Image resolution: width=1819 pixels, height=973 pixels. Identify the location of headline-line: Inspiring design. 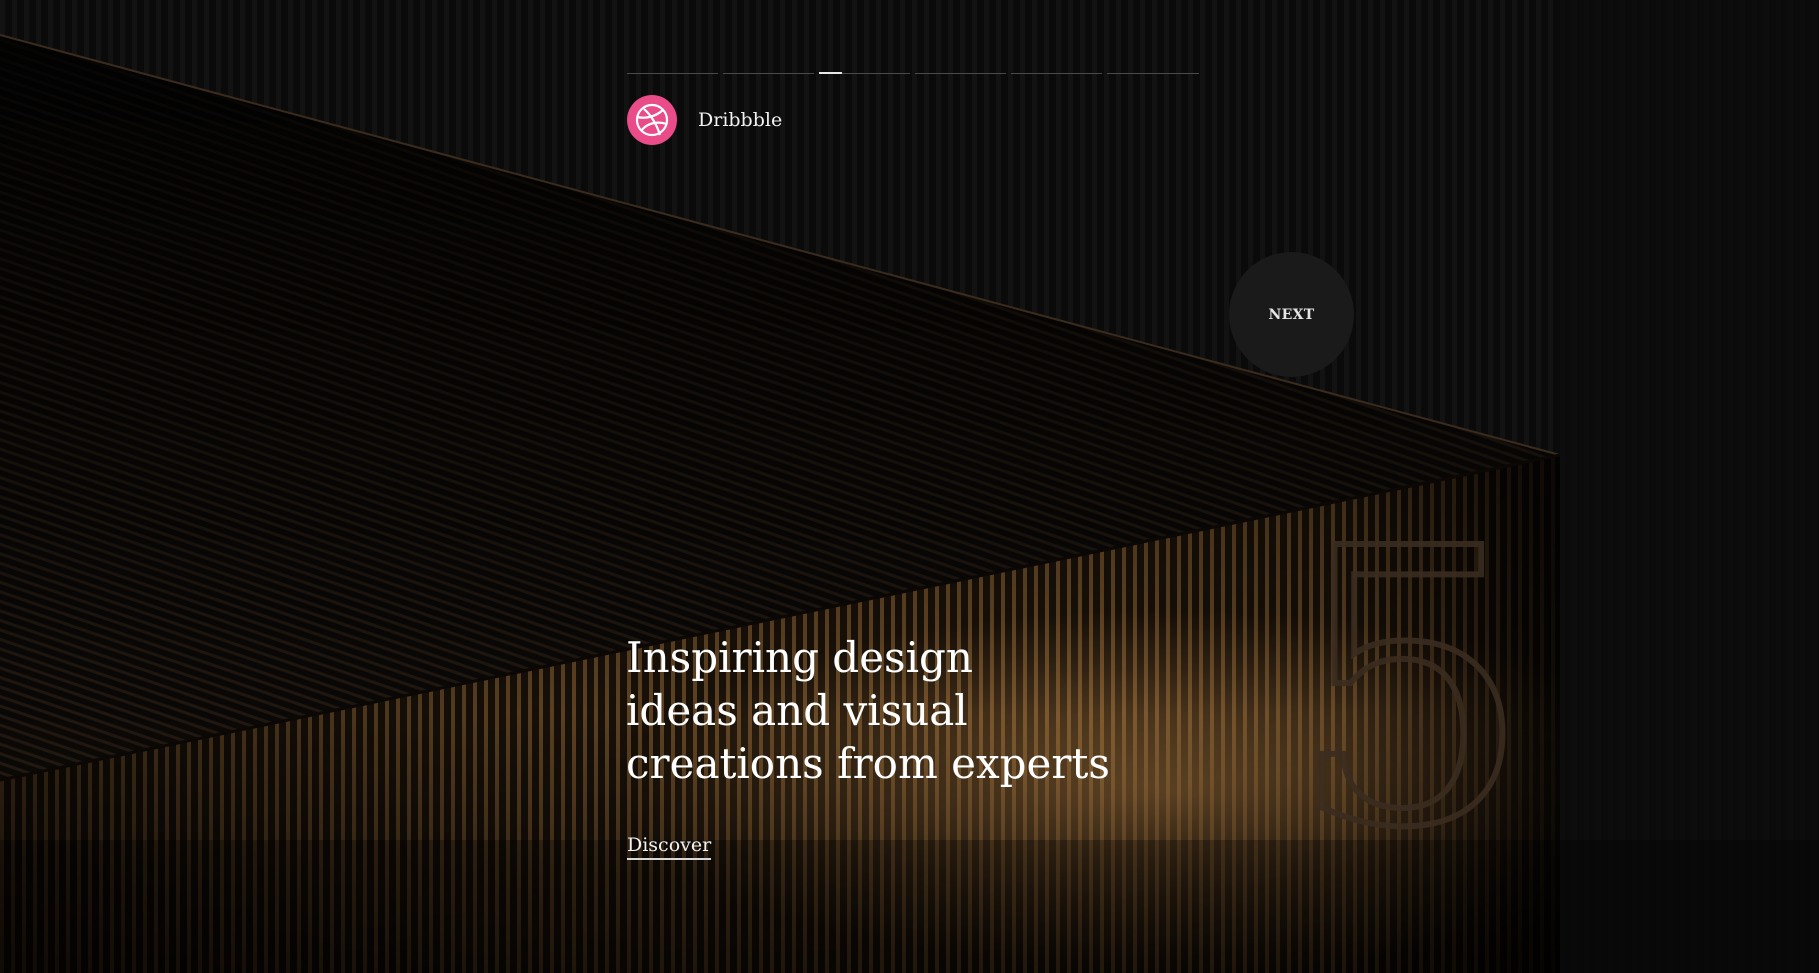
(799, 657).